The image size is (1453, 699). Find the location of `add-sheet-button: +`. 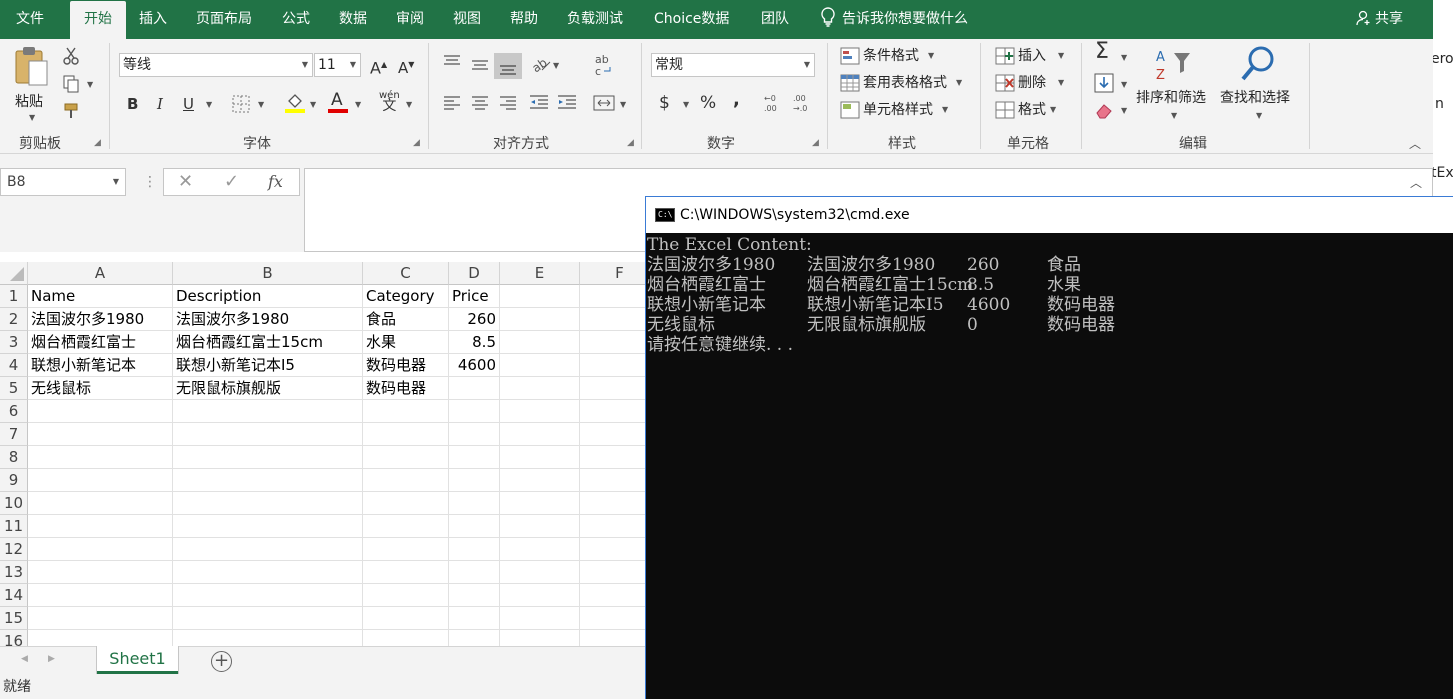

add-sheet-button: + is located at coordinates (221, 661).